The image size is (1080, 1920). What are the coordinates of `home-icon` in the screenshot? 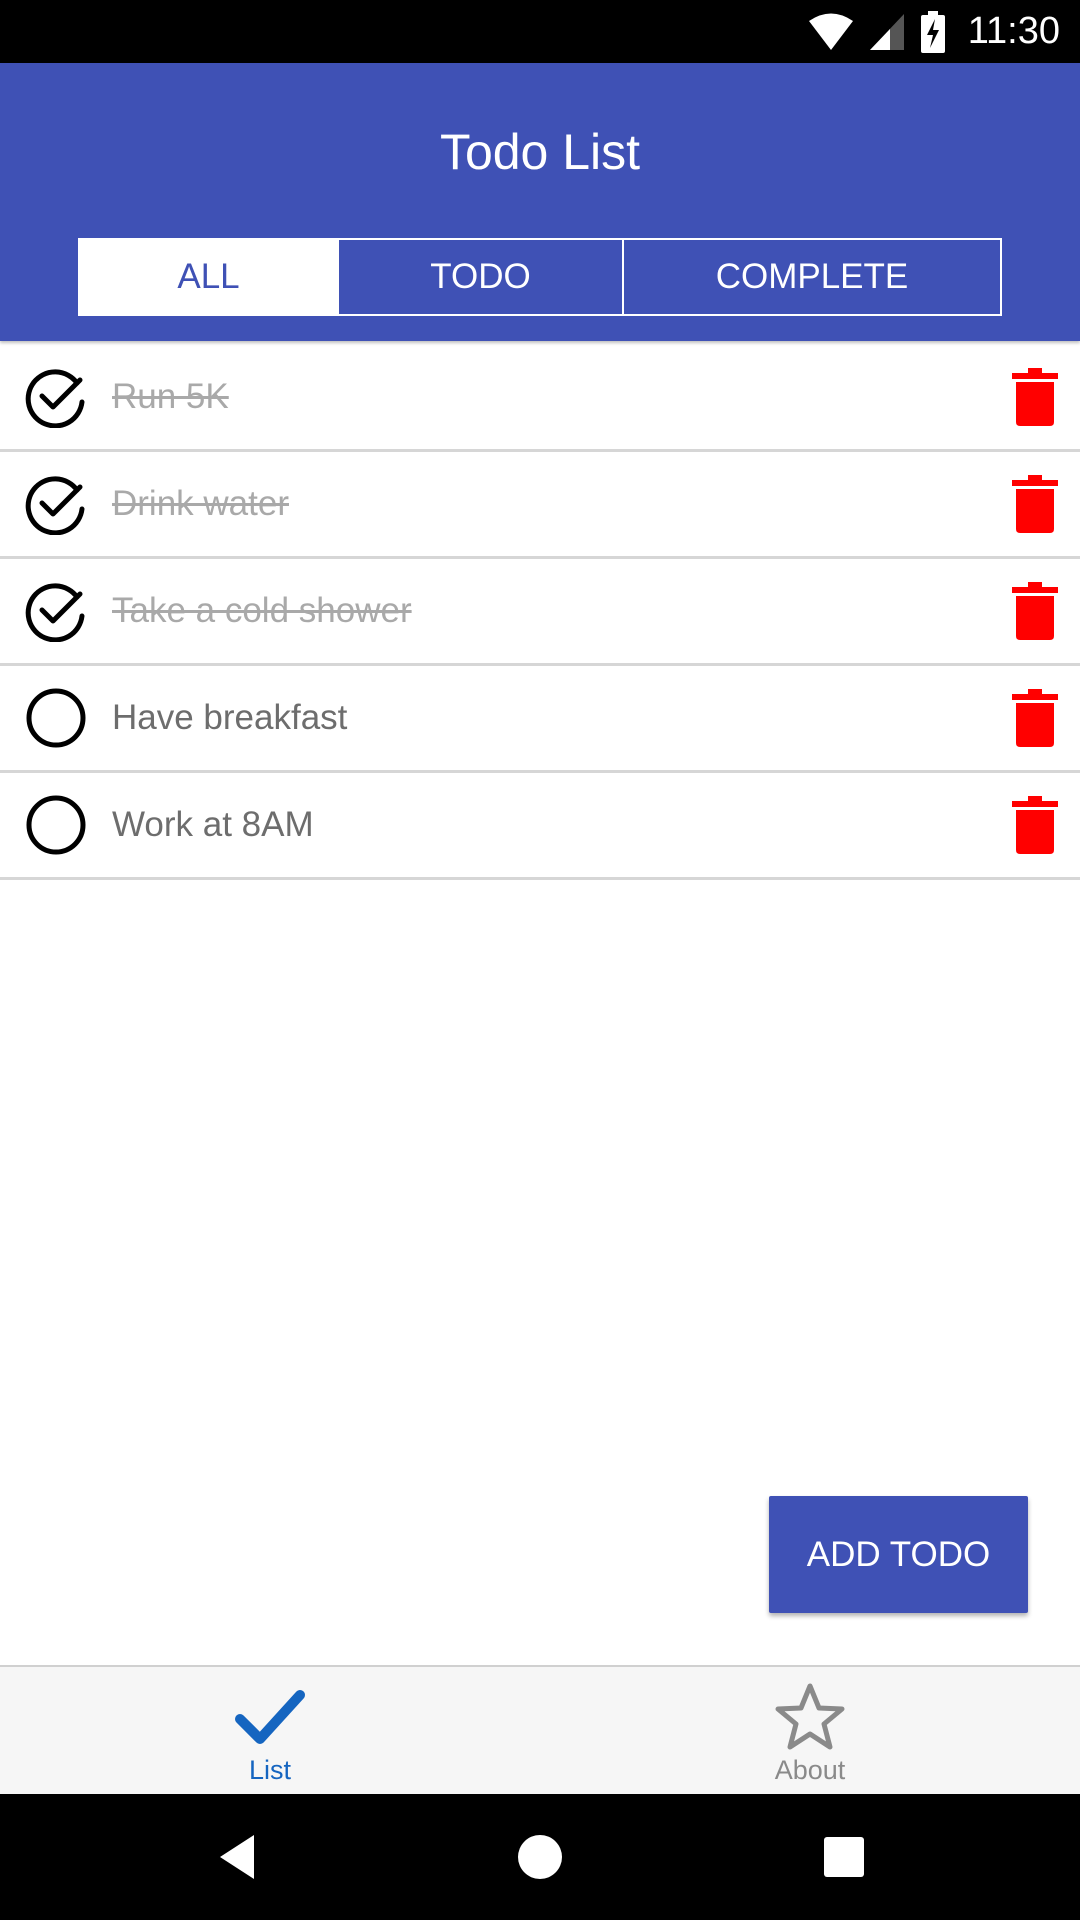 It's located at (540, 1857).